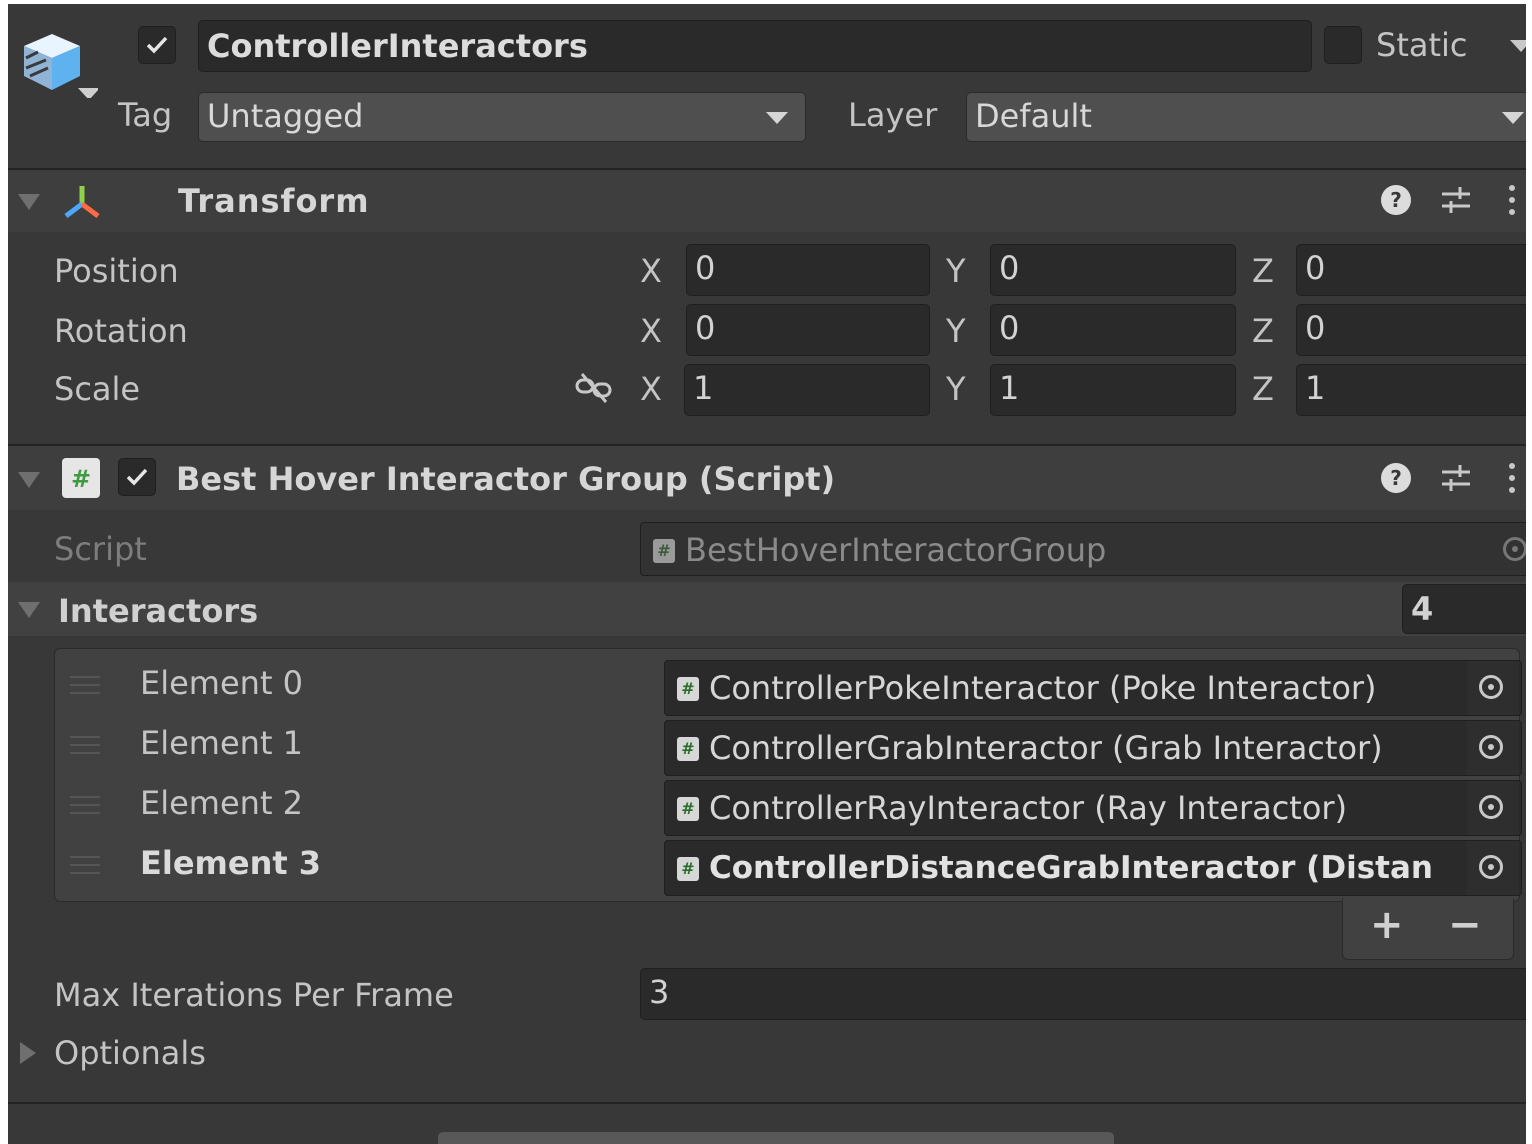  Describe the element at coordinates (1456, 478) in the screenshot. I see `component-presets-icon` at that location.